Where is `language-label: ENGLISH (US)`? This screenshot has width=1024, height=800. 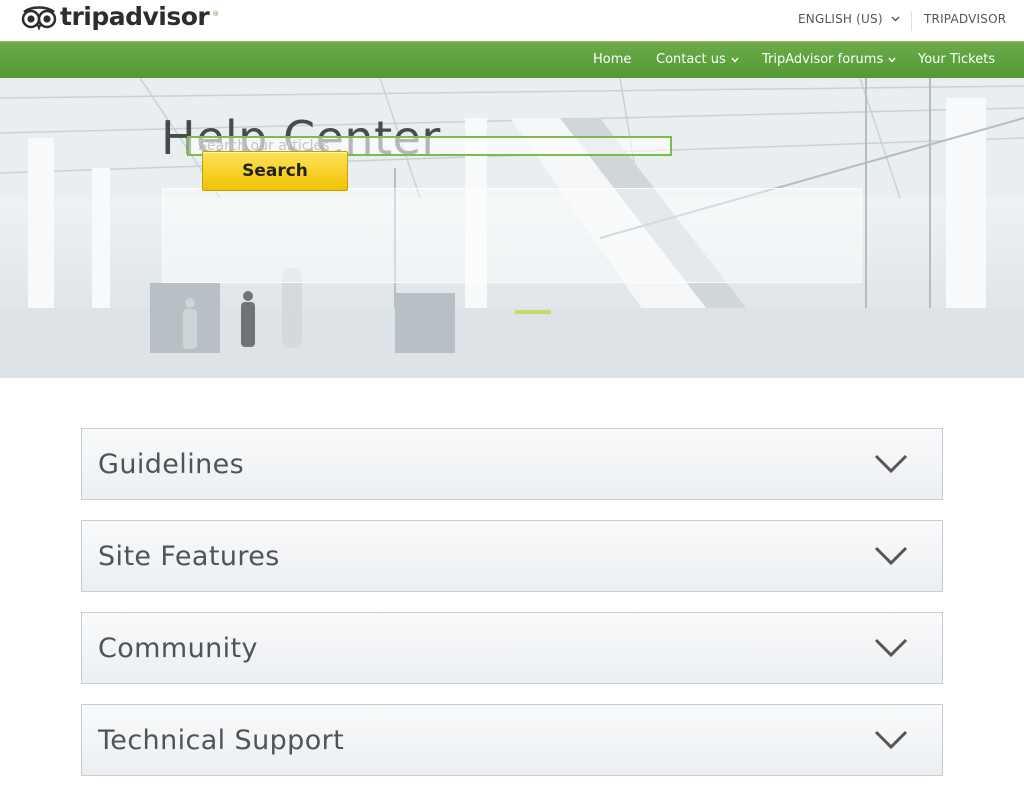
language-label: ENGLISH (US) is located at coordinates (840, 19).